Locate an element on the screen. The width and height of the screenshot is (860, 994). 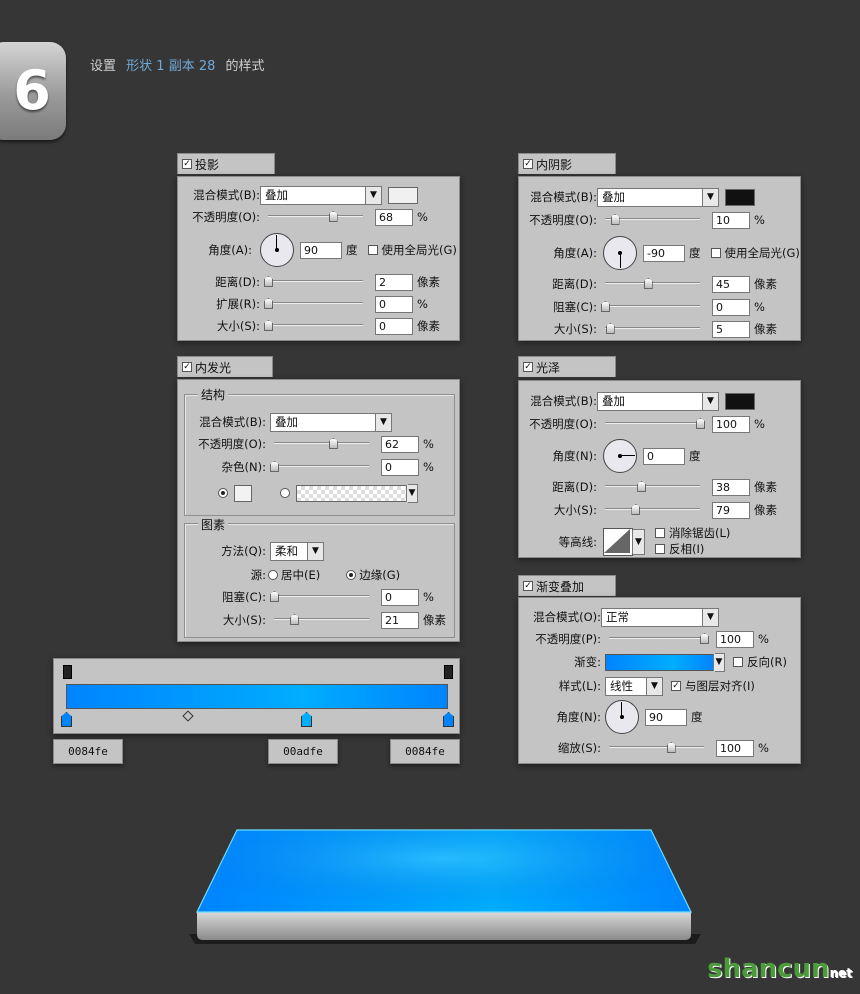
tab-satin: ✓ 光泽 is located at coordinates (567, 366).